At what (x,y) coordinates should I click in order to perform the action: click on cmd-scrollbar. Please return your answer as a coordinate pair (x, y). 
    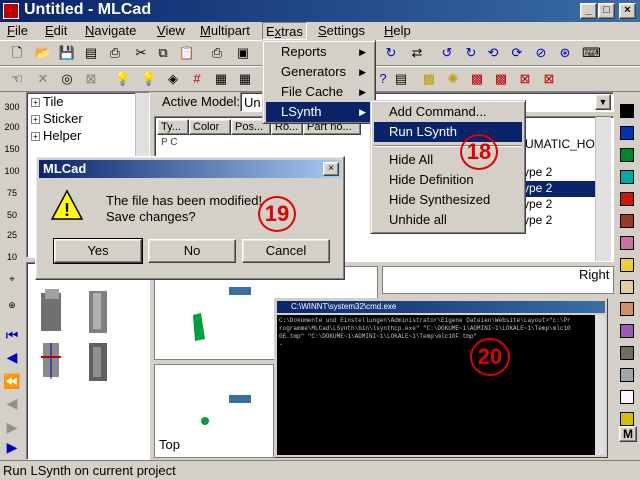
    Looking at the image, I should click on (600, 385).